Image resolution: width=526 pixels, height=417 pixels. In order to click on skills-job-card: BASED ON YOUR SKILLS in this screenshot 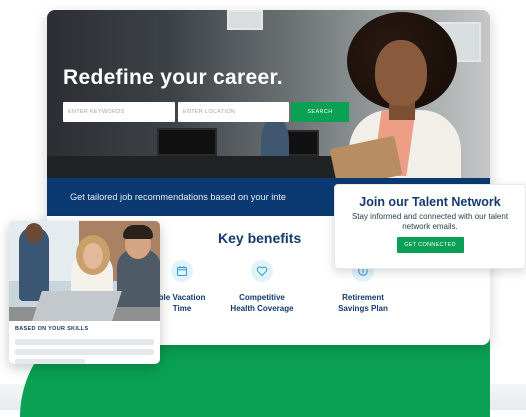, I will do `click(84, 292)`.